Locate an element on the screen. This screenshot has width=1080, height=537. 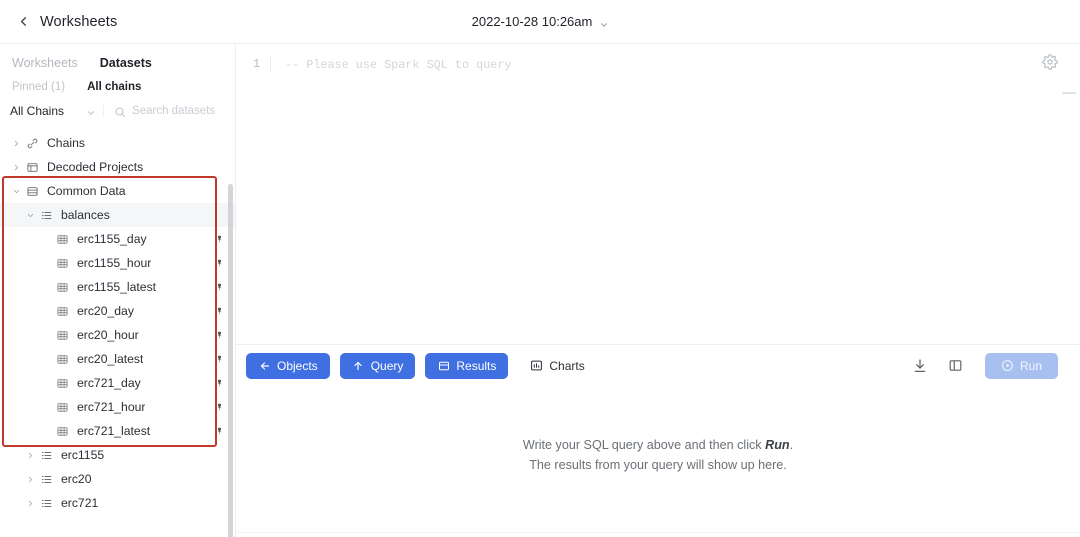
search-input is located at coordinates (178, 111).